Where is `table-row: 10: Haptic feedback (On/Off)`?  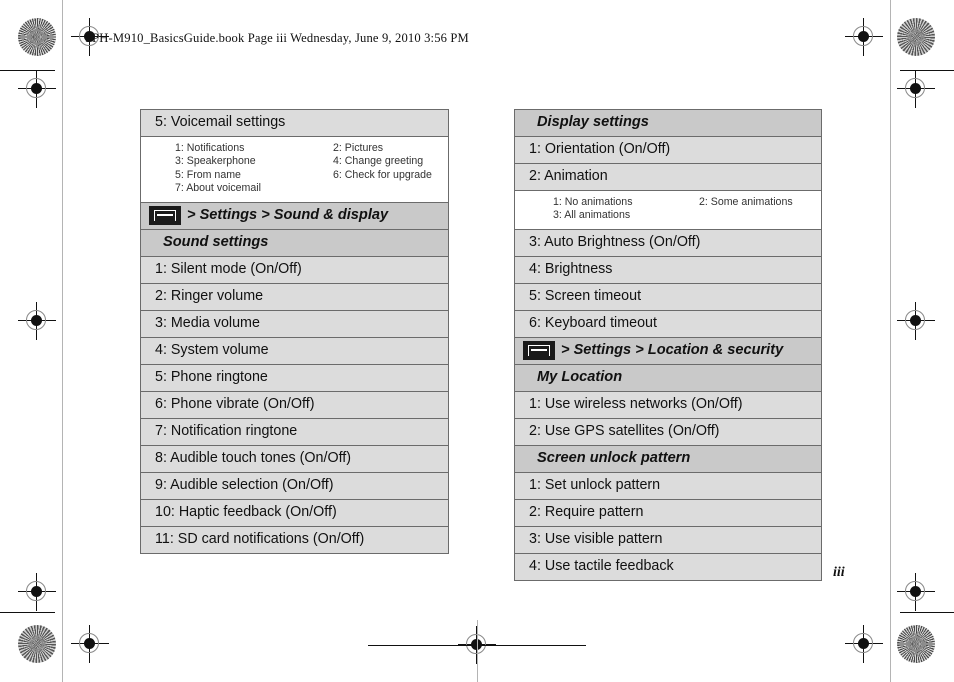
table-row: 10: Haptic feedback (On/Off) is located at coordinates (294, 513).